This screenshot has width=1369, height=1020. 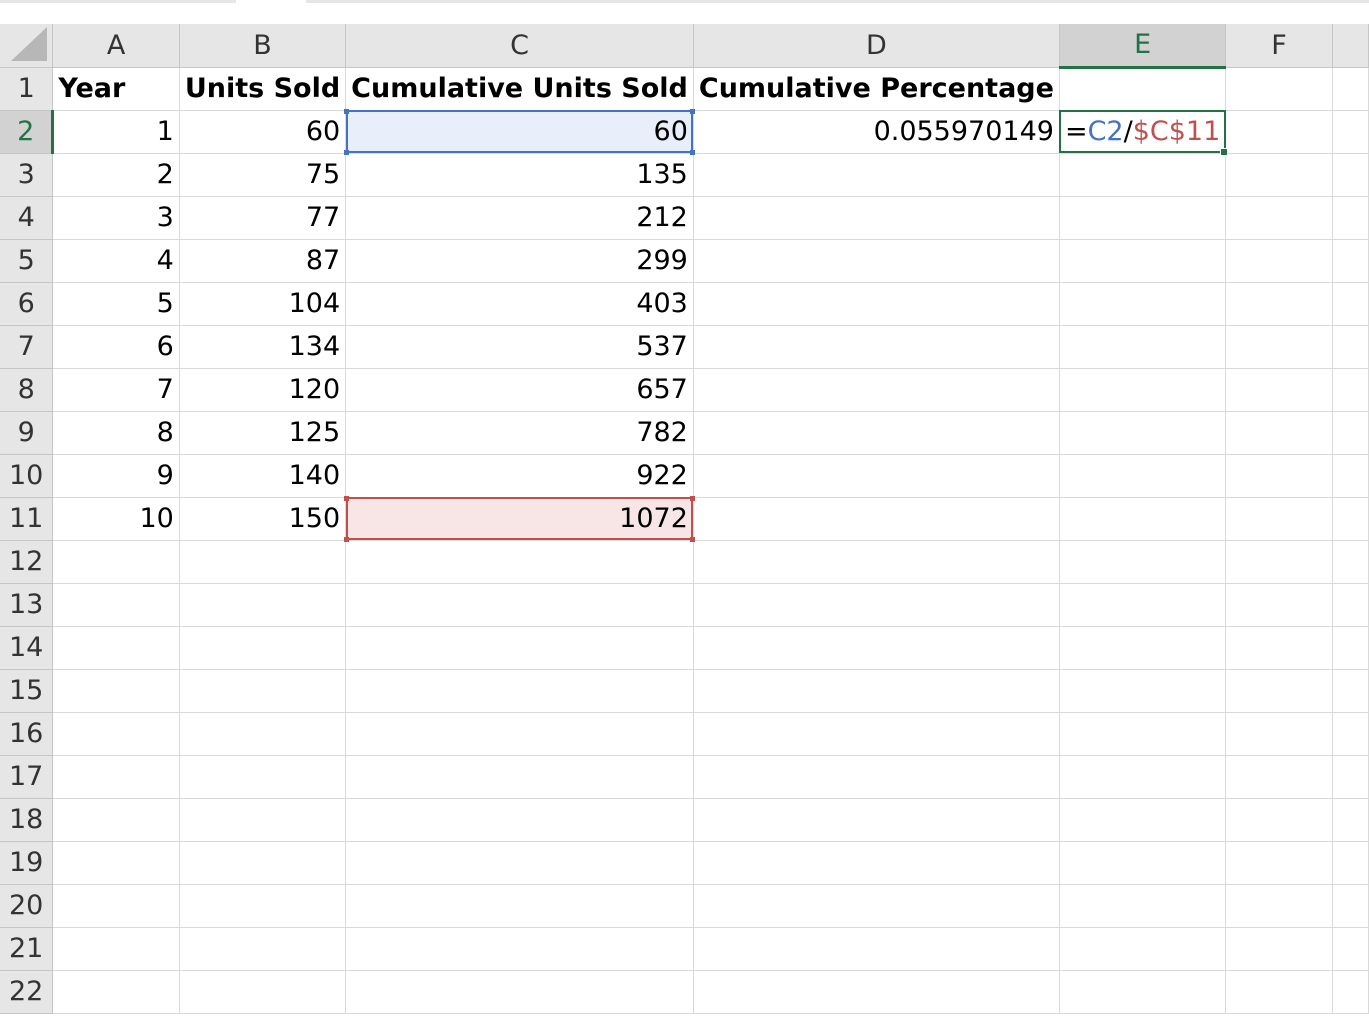 I want to click on cell-b7: 134, so click(x=263, y=347).